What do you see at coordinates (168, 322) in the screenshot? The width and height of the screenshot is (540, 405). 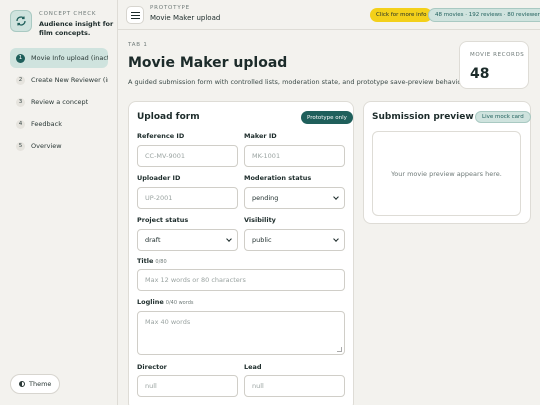 I see `logline-placeholder: Max 40 words` at bounding box center [168, 322].